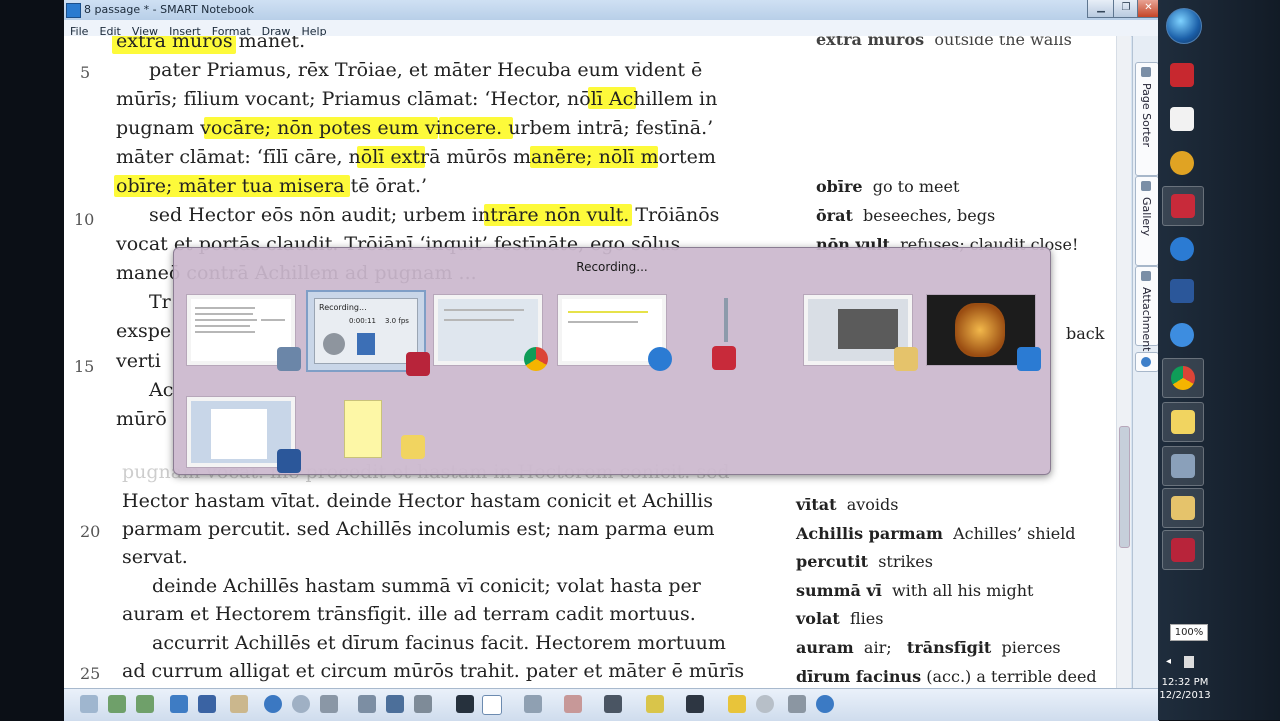 The width and height of the screenshot is (1280, 721). I want to click on app-icon, so click(1182, 163).